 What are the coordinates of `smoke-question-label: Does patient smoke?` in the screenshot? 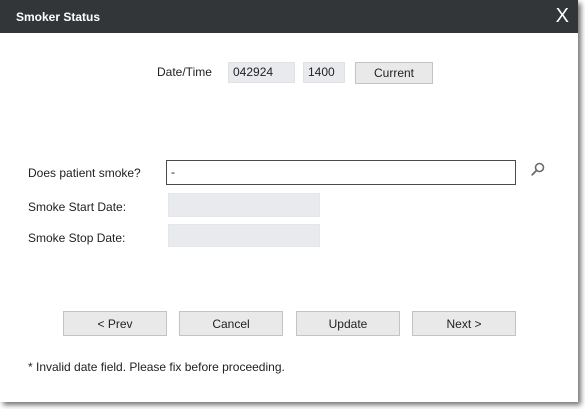 It's located at (84, 173).